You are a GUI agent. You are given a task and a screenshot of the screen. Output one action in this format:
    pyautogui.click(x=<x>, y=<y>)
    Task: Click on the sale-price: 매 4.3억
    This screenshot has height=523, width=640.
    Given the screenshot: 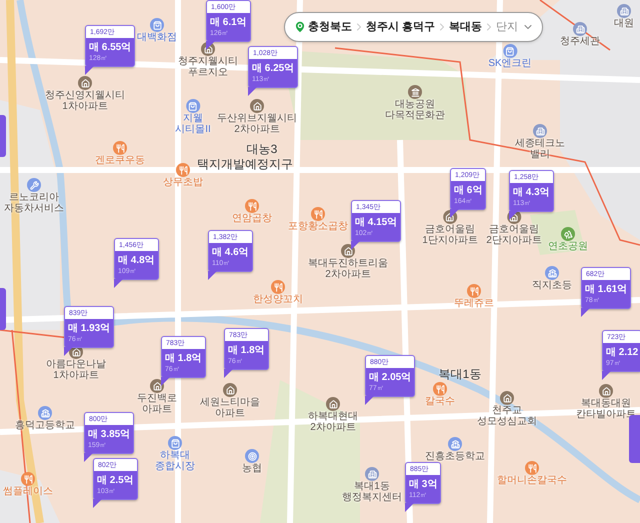 What is the action you would take?
    pyautogui.click(x=531, y=192)
    